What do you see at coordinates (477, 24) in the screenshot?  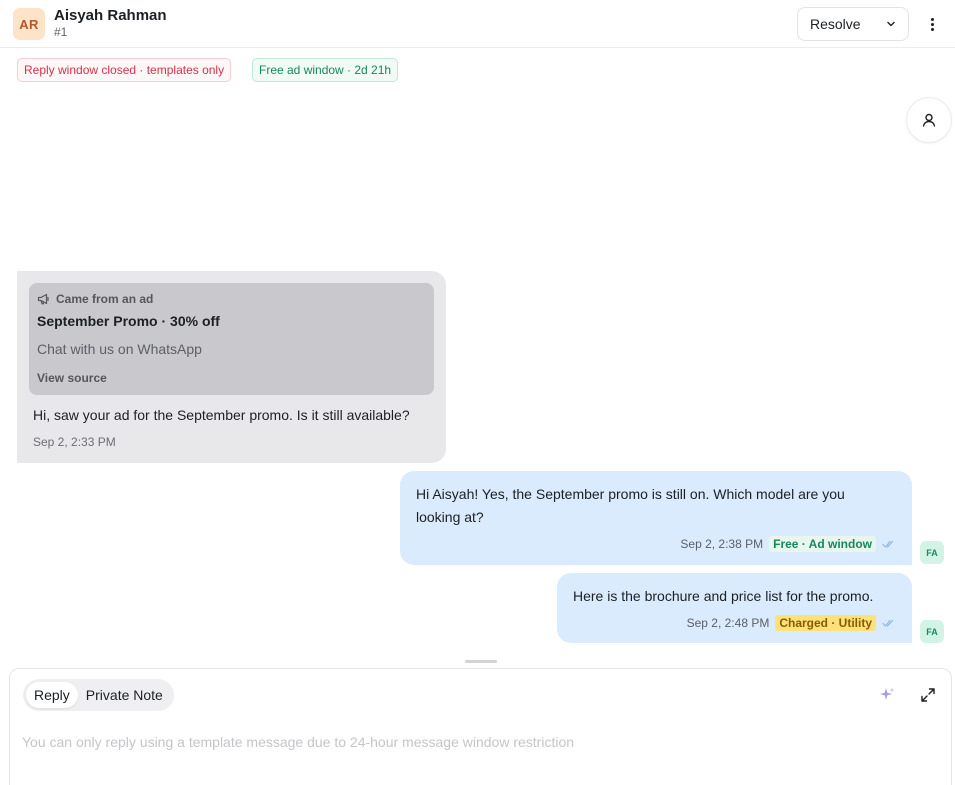 I see `conversation-header: AR Aisyah Rahman #1 Resolve` at bounding box center [477, 24].